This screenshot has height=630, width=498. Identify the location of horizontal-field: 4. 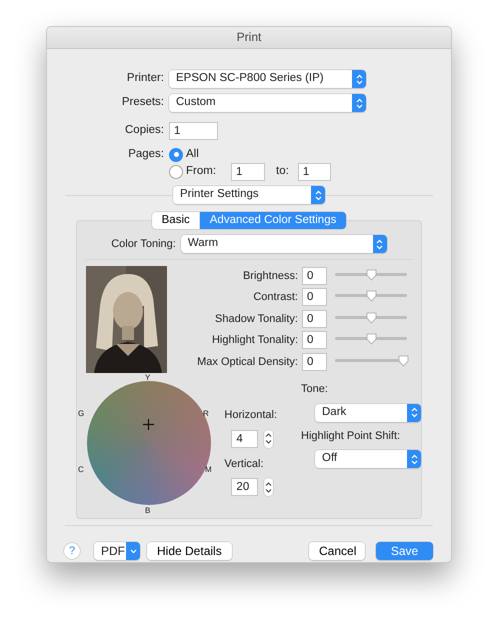
(244, 439).